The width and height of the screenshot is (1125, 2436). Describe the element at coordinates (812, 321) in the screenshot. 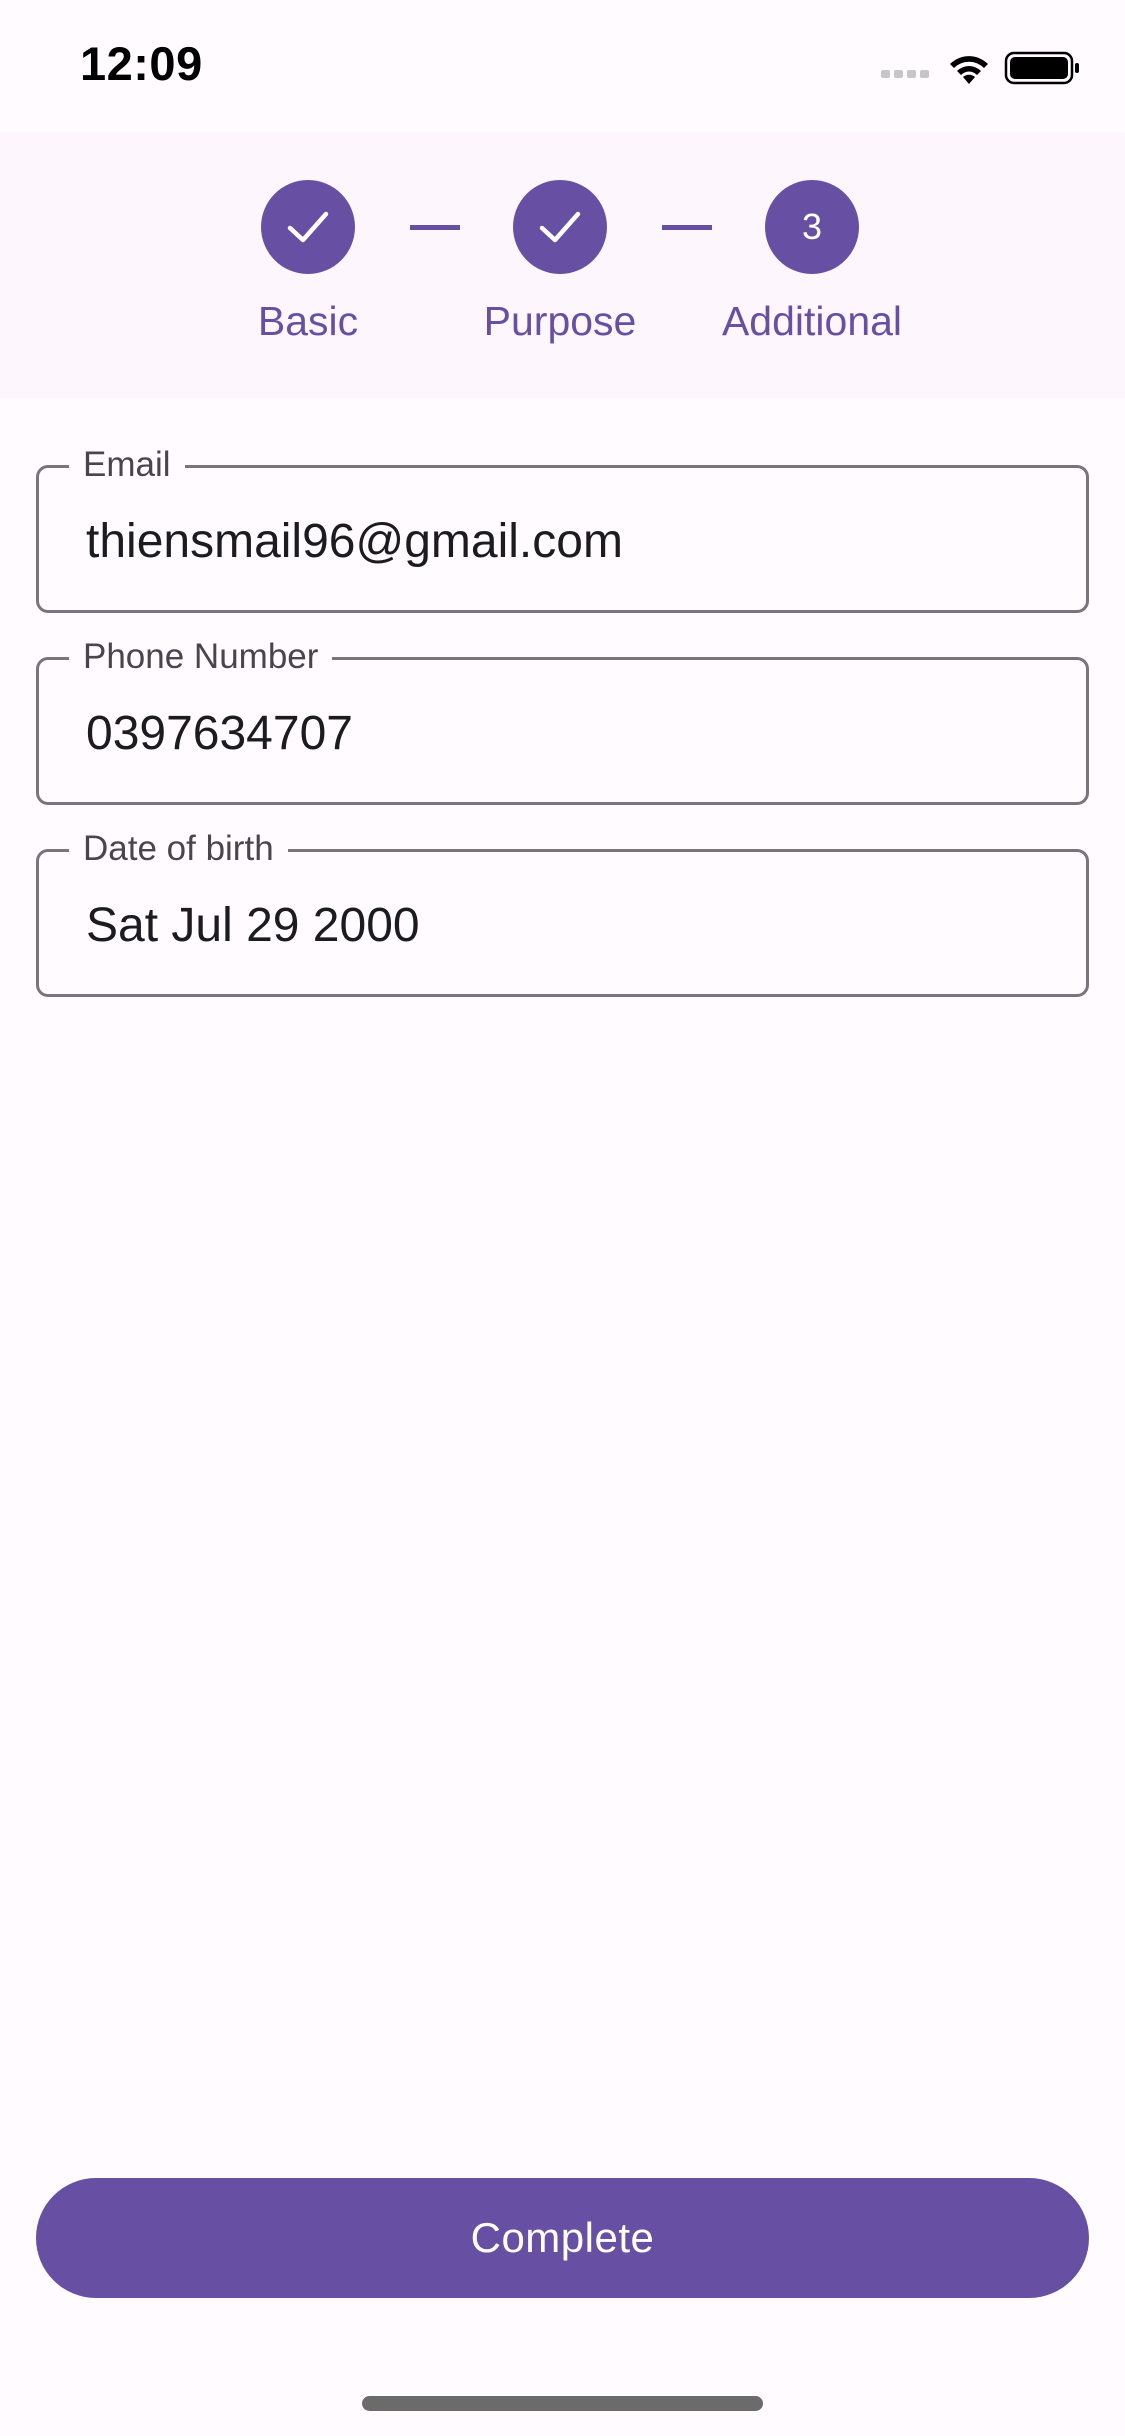

I see `step-additional-label: Additional` at that location.